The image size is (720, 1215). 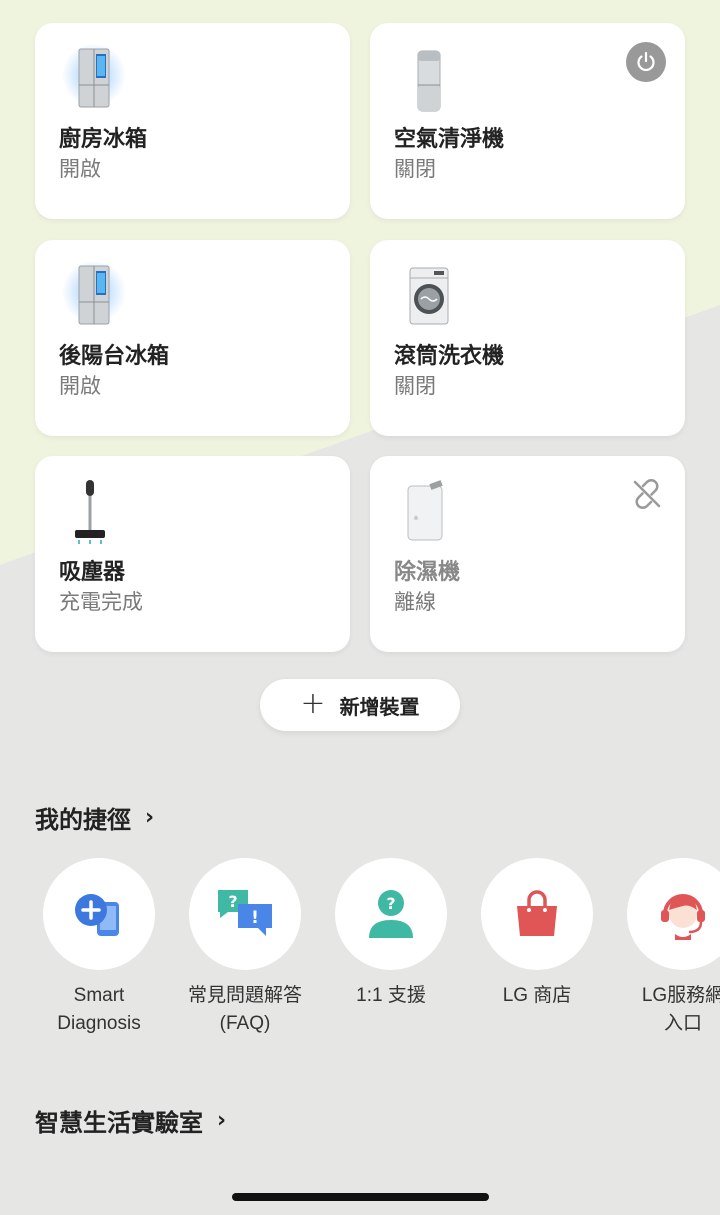 What do you see at coordinates (680, 1009) in the screenshot?
I see `shortcut-label: LG服務網 入口` at bounding box center [680, 1009].